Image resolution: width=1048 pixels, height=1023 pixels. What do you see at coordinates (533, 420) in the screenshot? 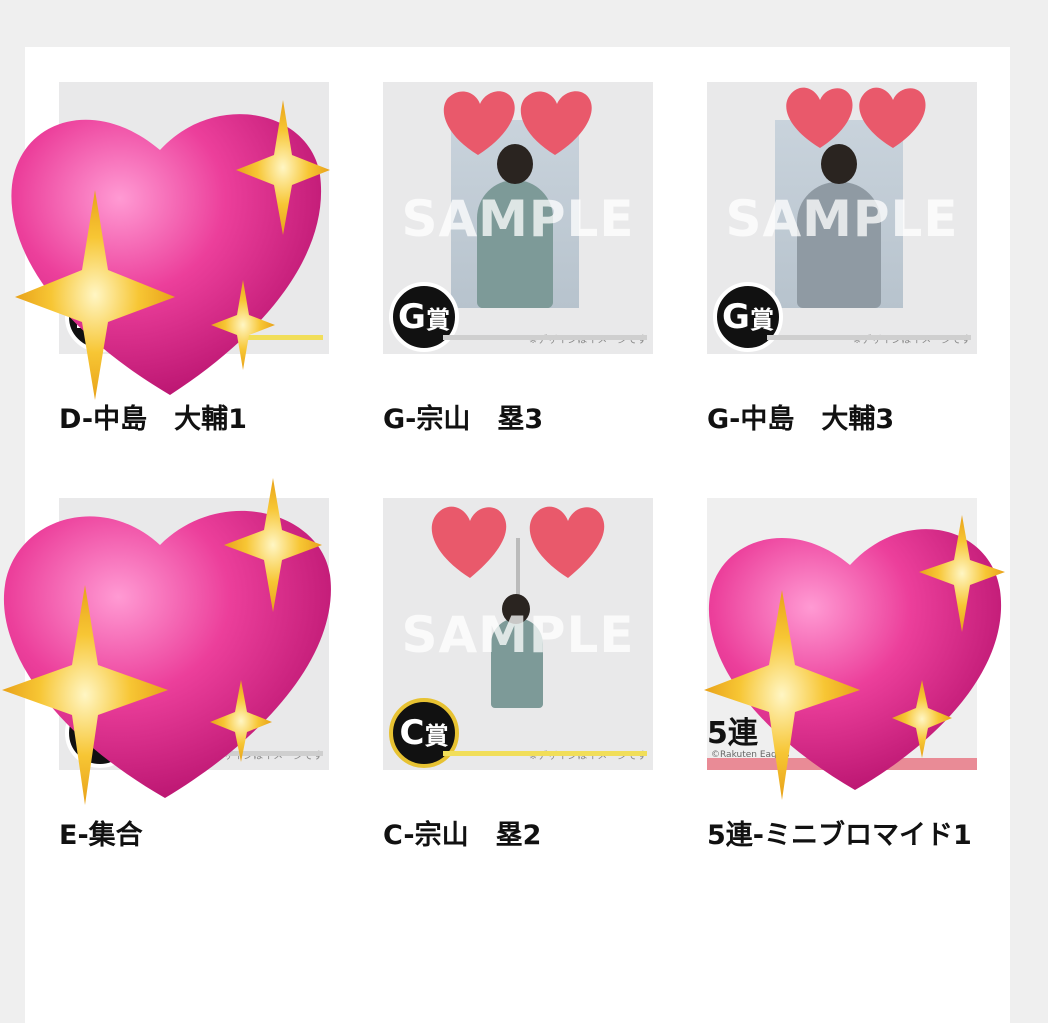
I see `product-caption: G-宗山 塁3` at bounding box center [533, 420].